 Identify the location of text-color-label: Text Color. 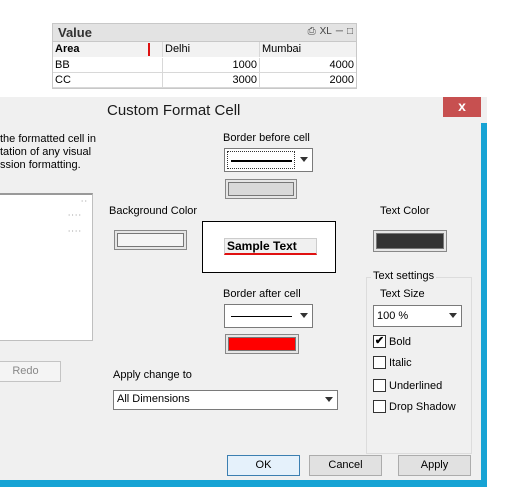
(405, 211).